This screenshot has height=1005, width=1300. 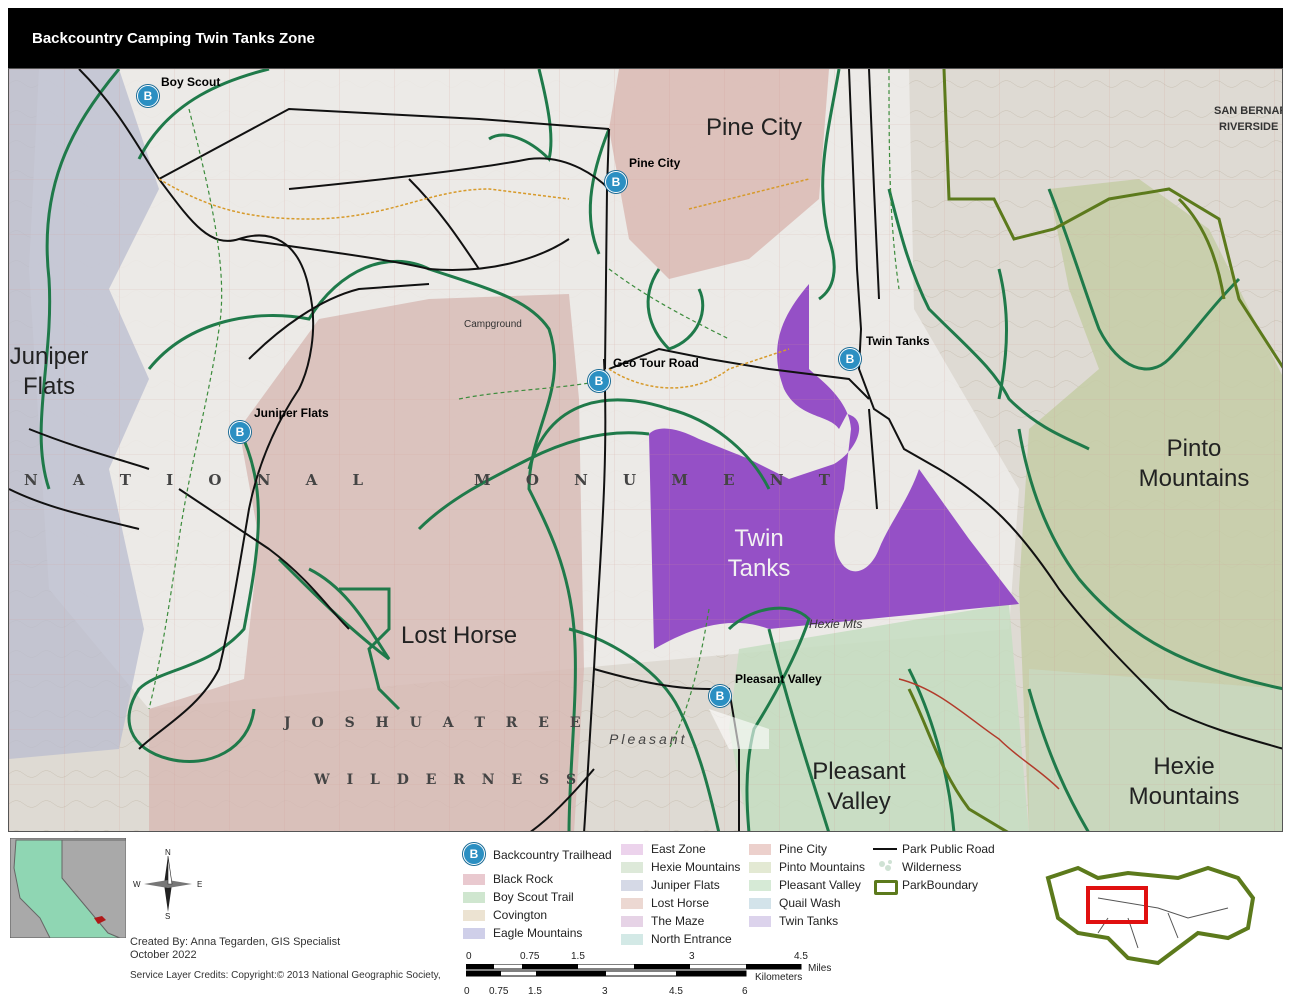 I want to click on scale-mi-unit: Miles, so click(x=819, y=968).